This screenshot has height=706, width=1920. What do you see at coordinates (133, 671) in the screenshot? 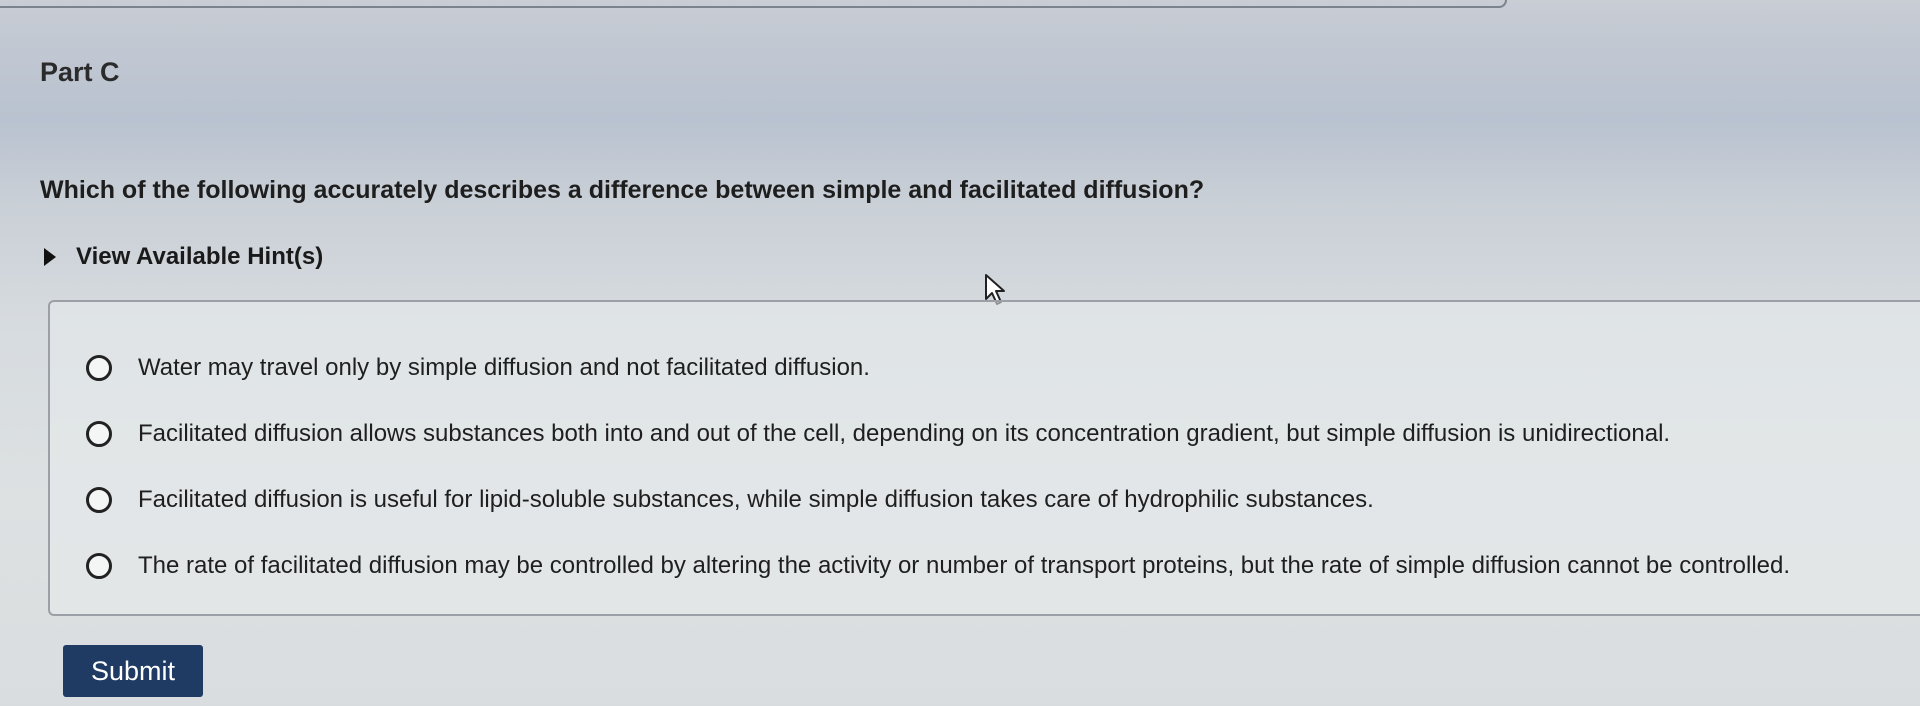
I see `submit-button: Submit` at bounding box center [133, 671].